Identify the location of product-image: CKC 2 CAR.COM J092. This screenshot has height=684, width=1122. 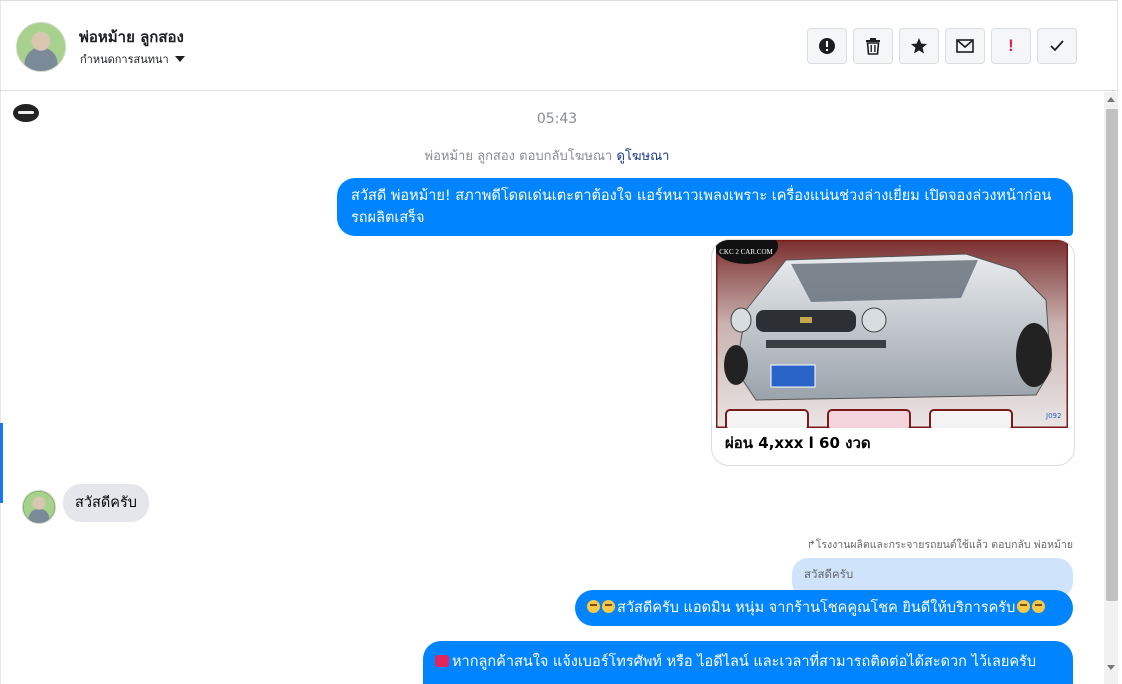
(892, 334).